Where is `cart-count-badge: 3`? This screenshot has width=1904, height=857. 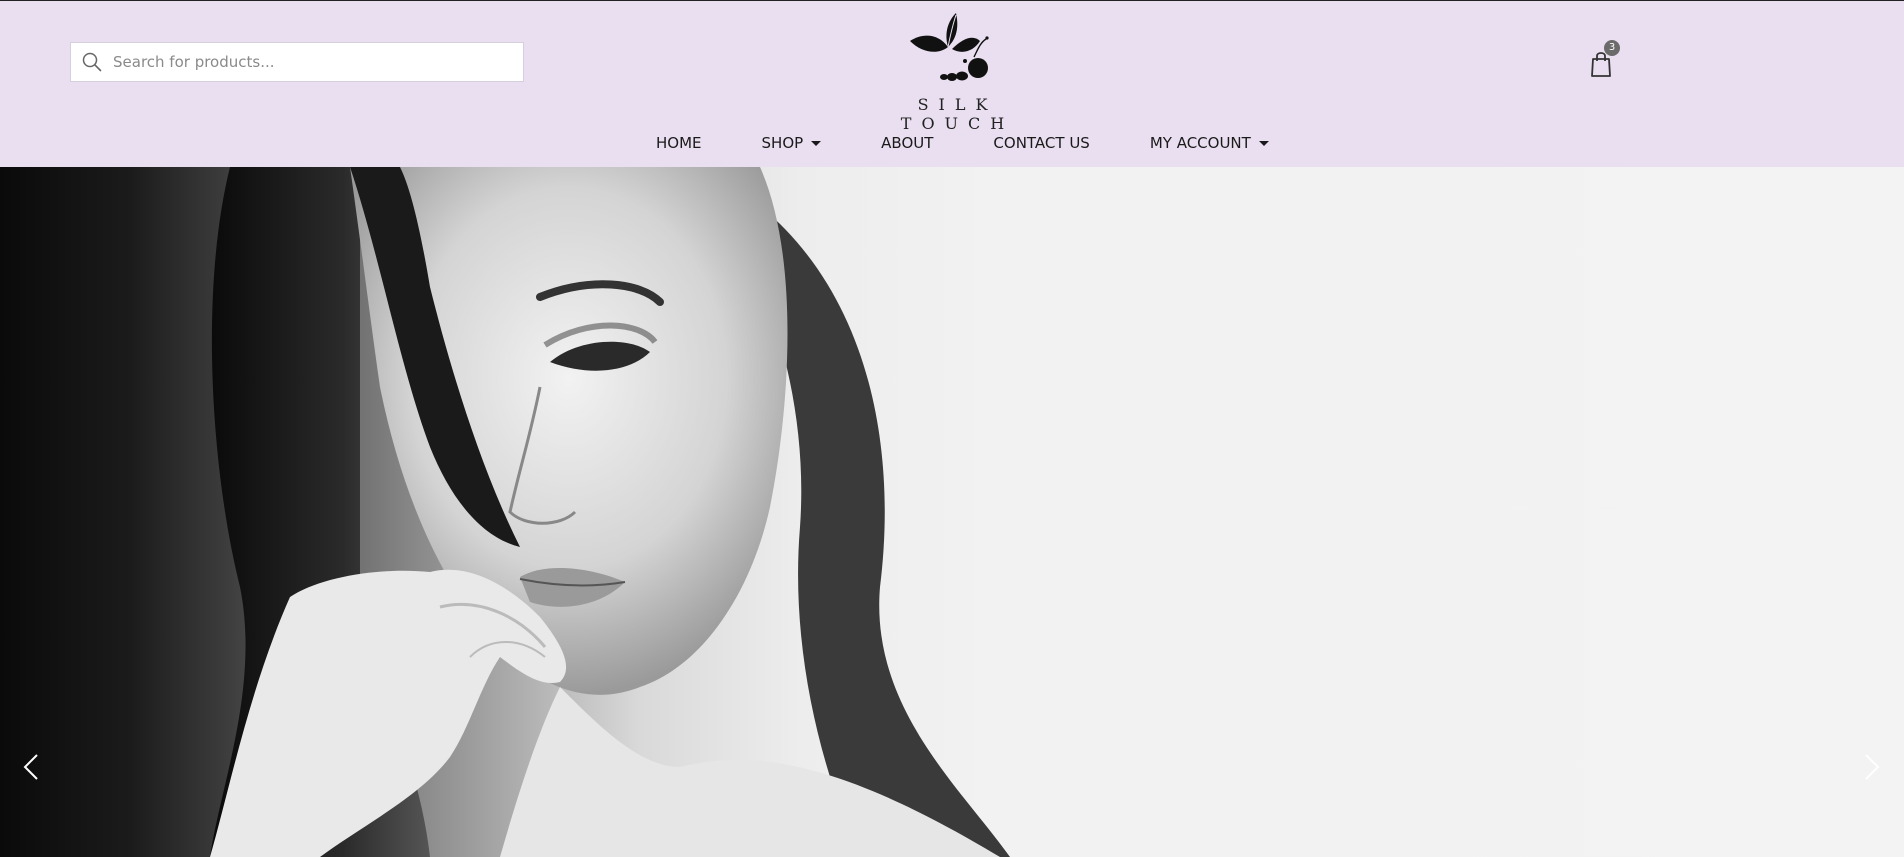 cart-count-badge: 3 is located at coordinates (1612, 48).